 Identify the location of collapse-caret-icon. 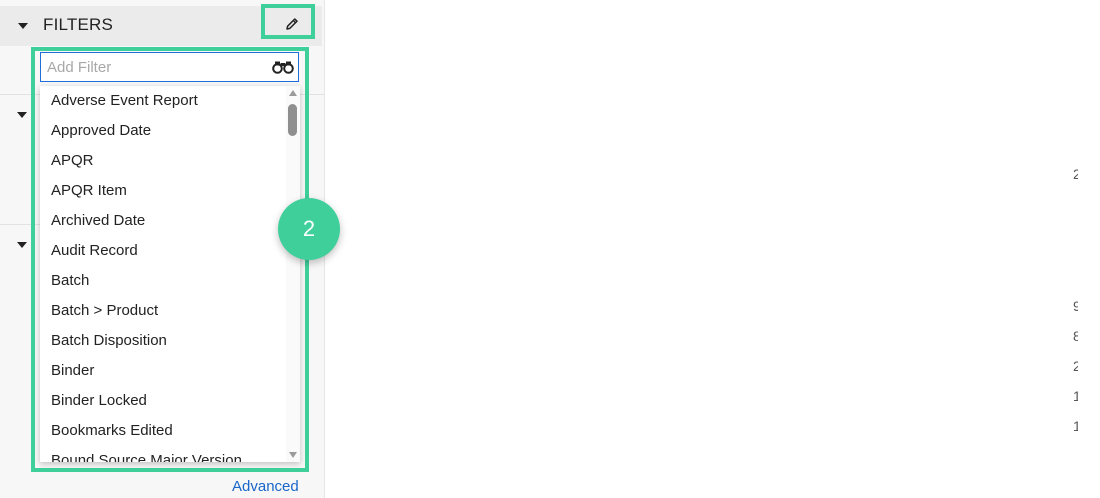
(23, 26).